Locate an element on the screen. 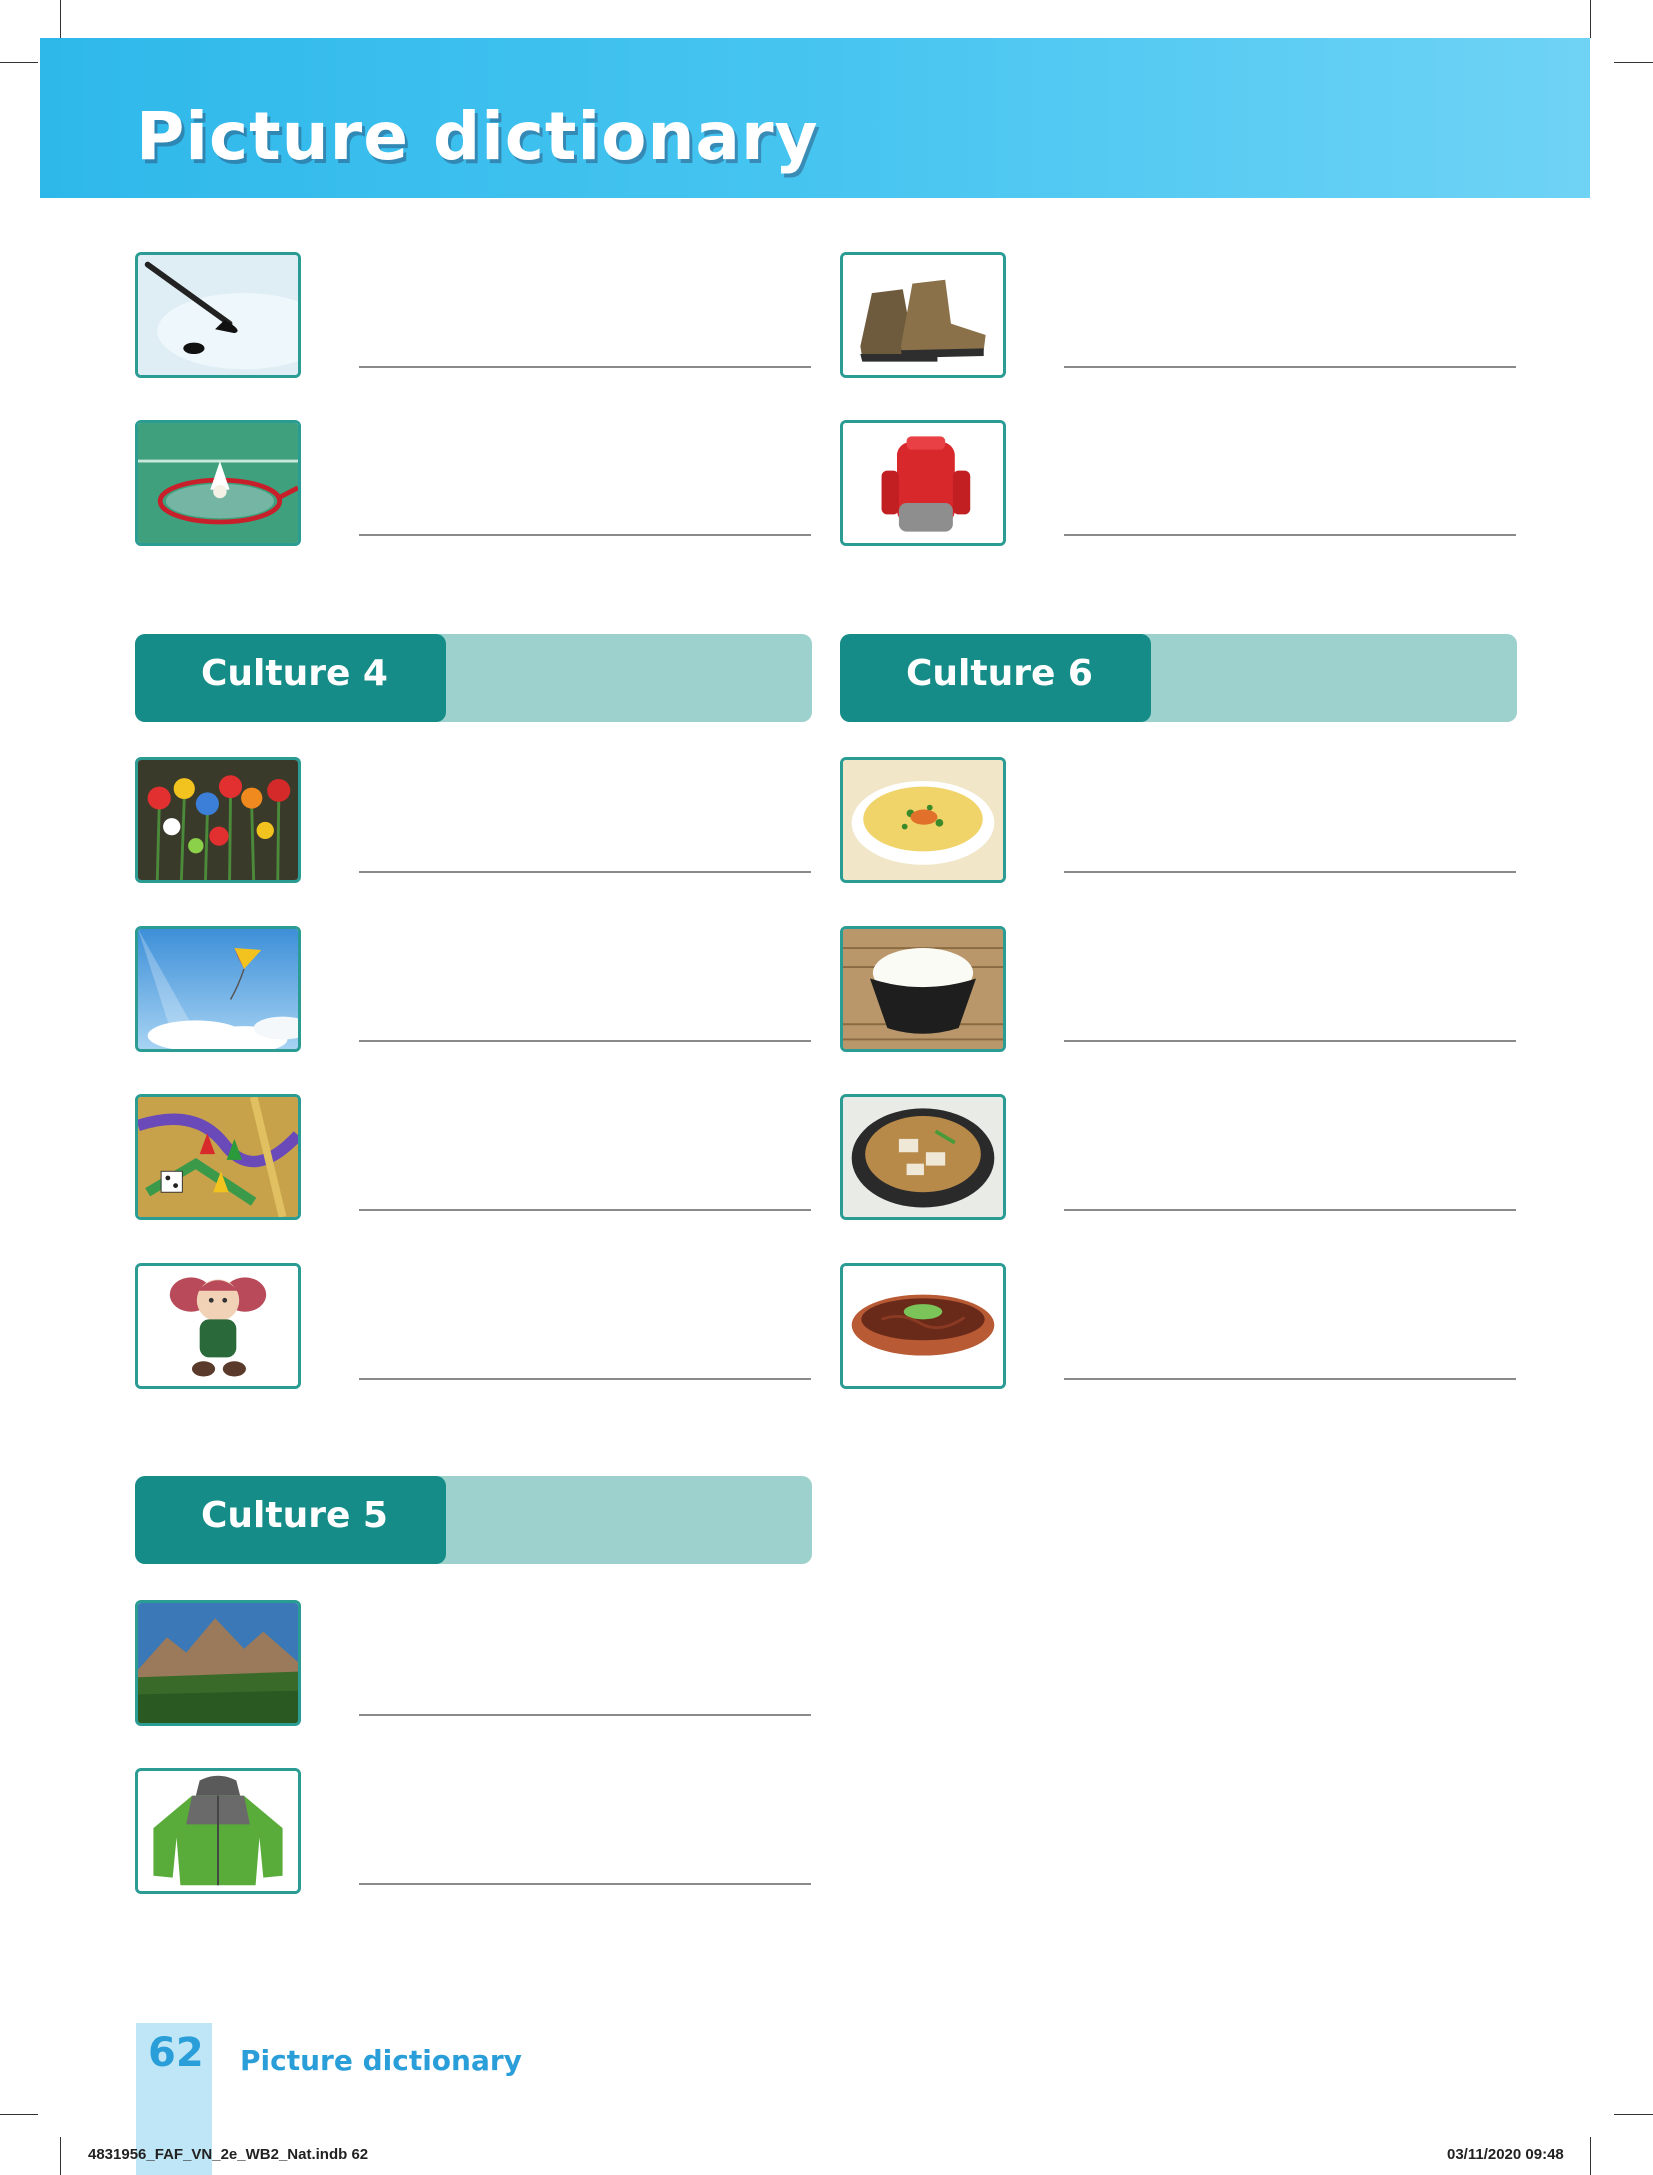 The width and height of the screenshot is (1653, 2175). picture-boots is located at coordinates (923, 315).